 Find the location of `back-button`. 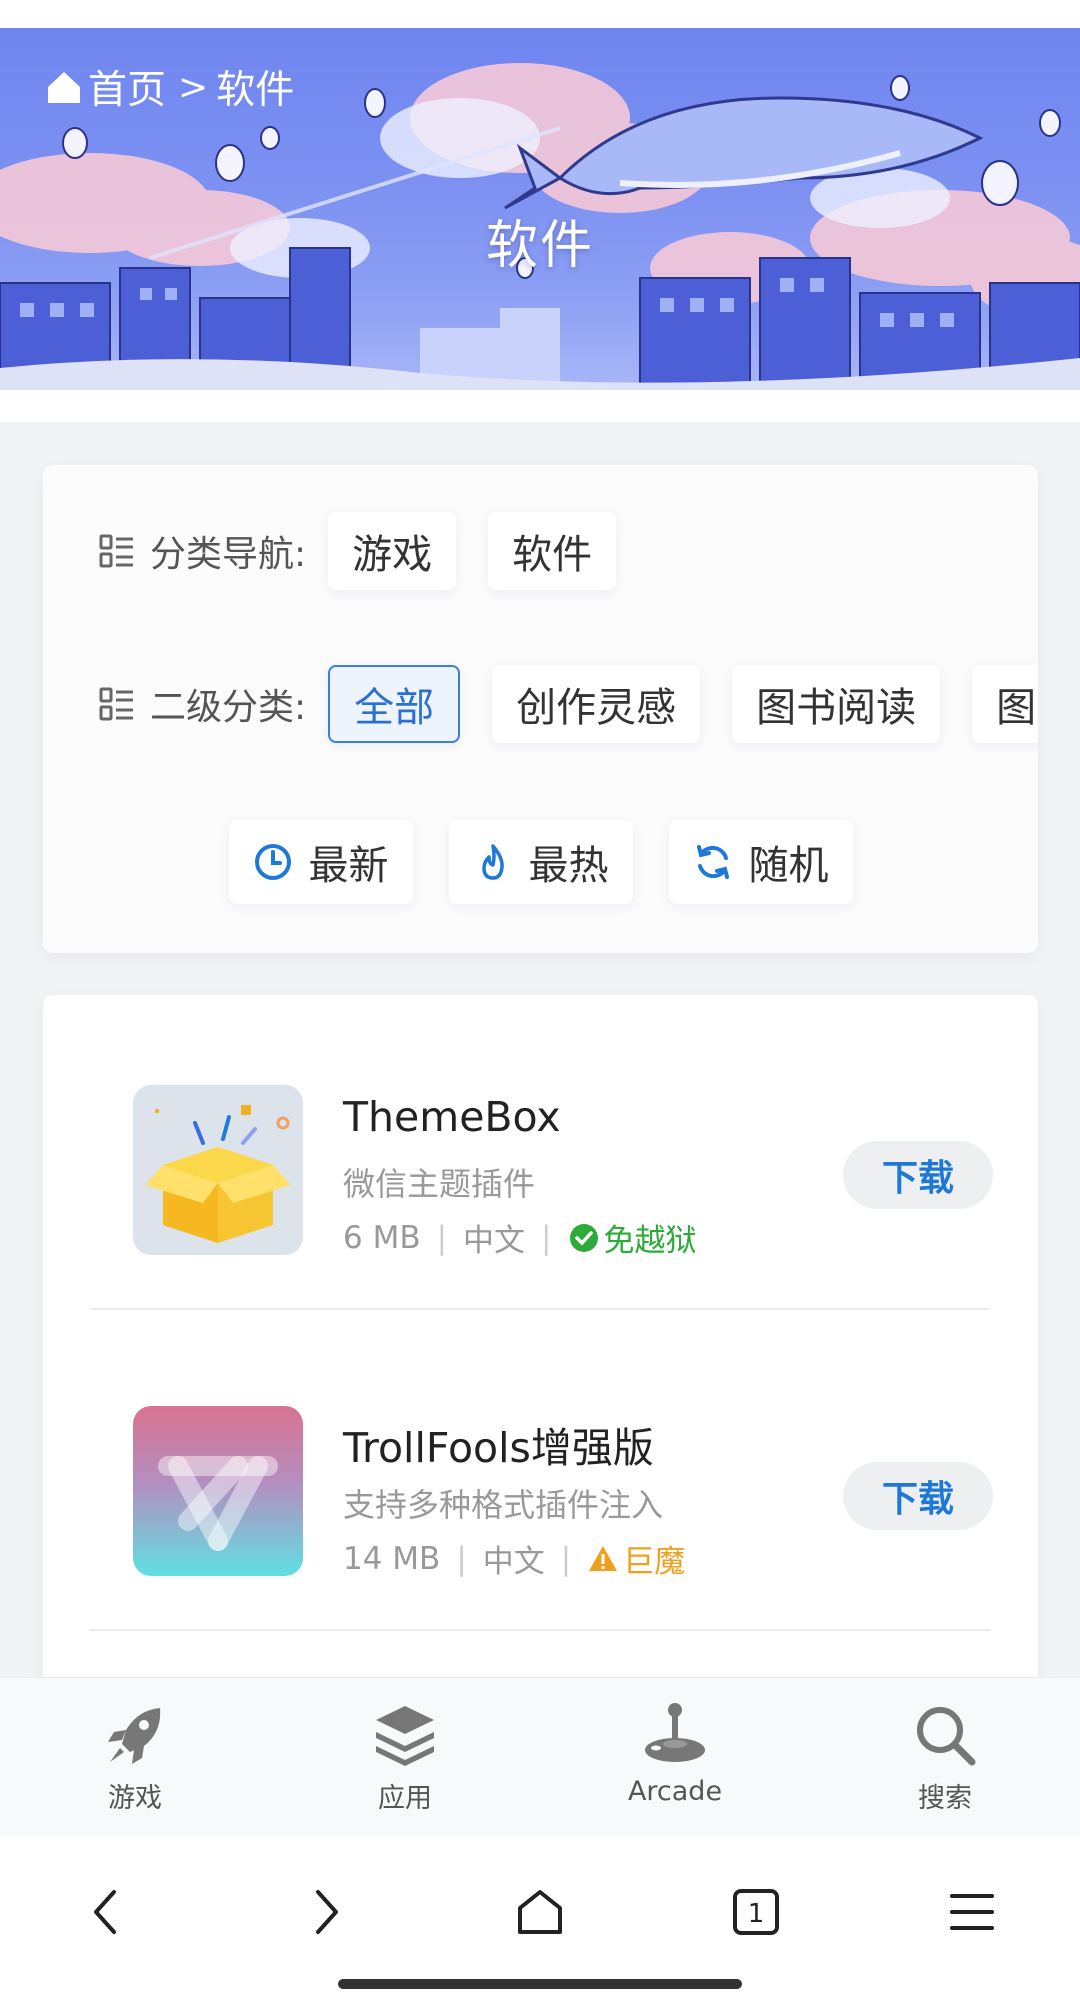

back-button is located at coordinates (108, 1912).